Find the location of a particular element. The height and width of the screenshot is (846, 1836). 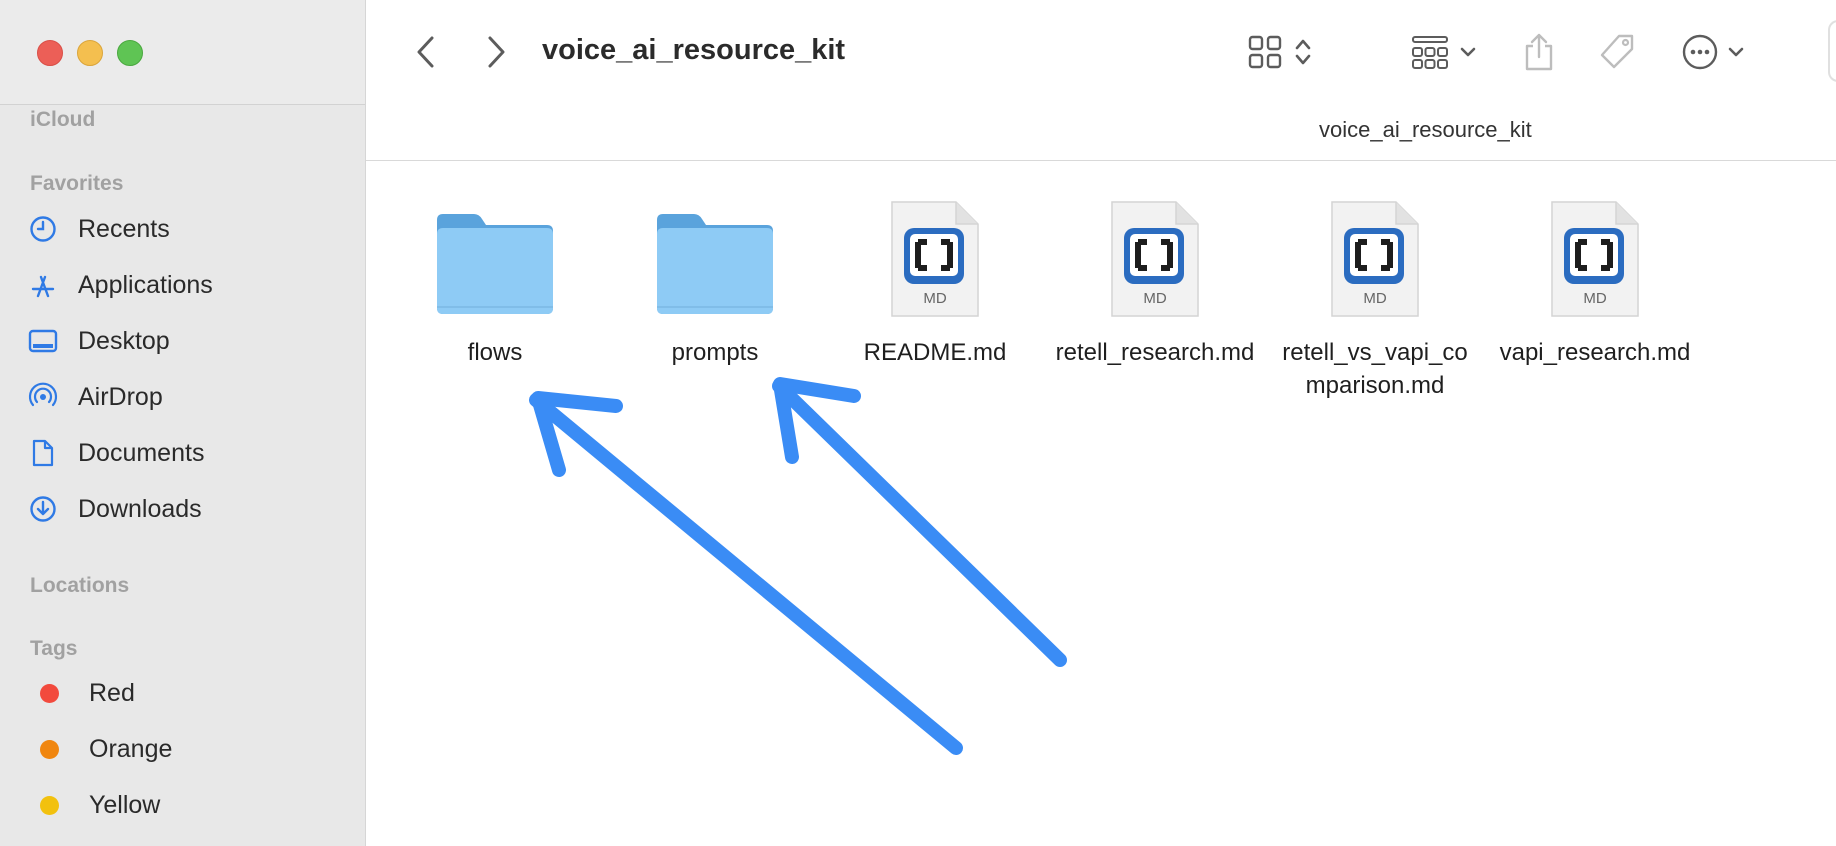

file-item-markdown: MD retell_research.md is located at coordinates (1155, 278).